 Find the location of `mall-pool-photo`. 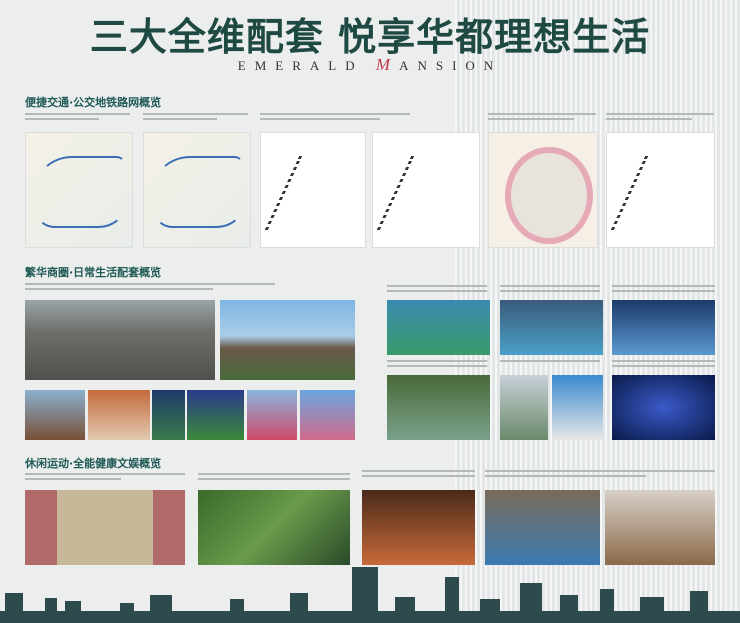

mall-pool-photo is located at coordinates (551, 327).